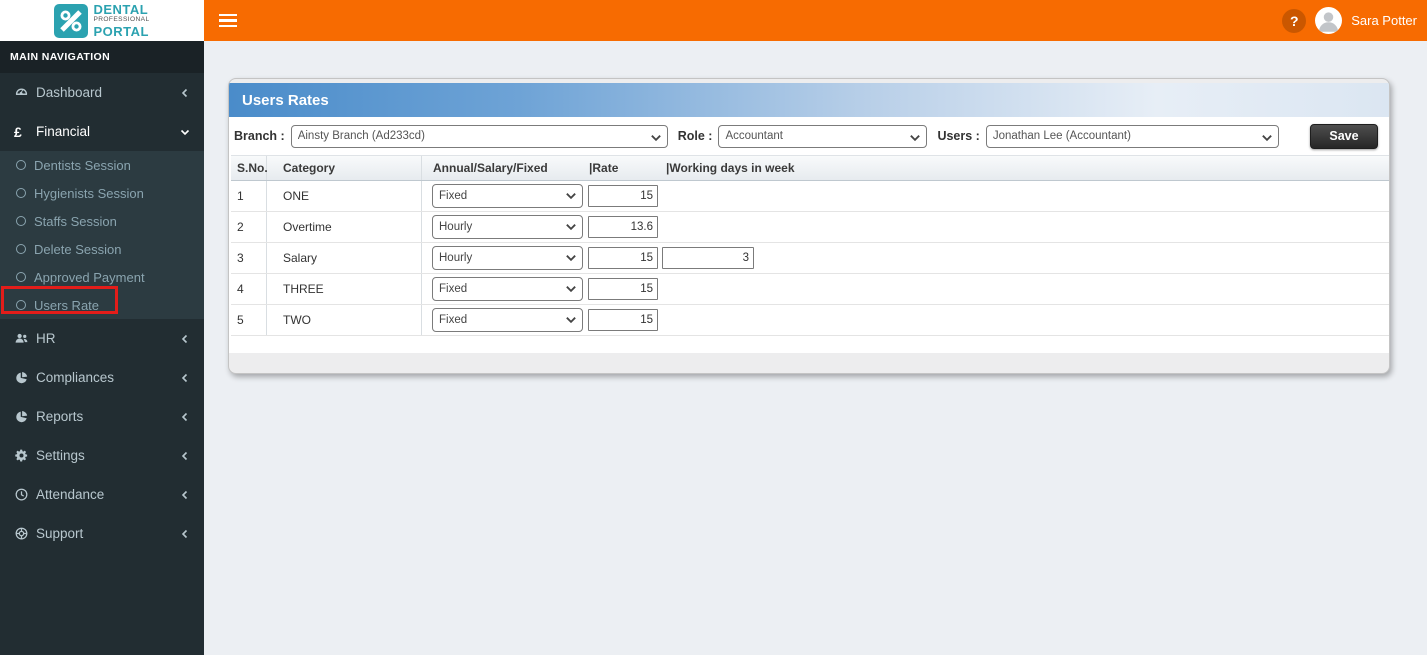  What do you see at coordinates (344, 168) in the screenshot?
I see `header-category: Category` at bounding box center [344, 168].